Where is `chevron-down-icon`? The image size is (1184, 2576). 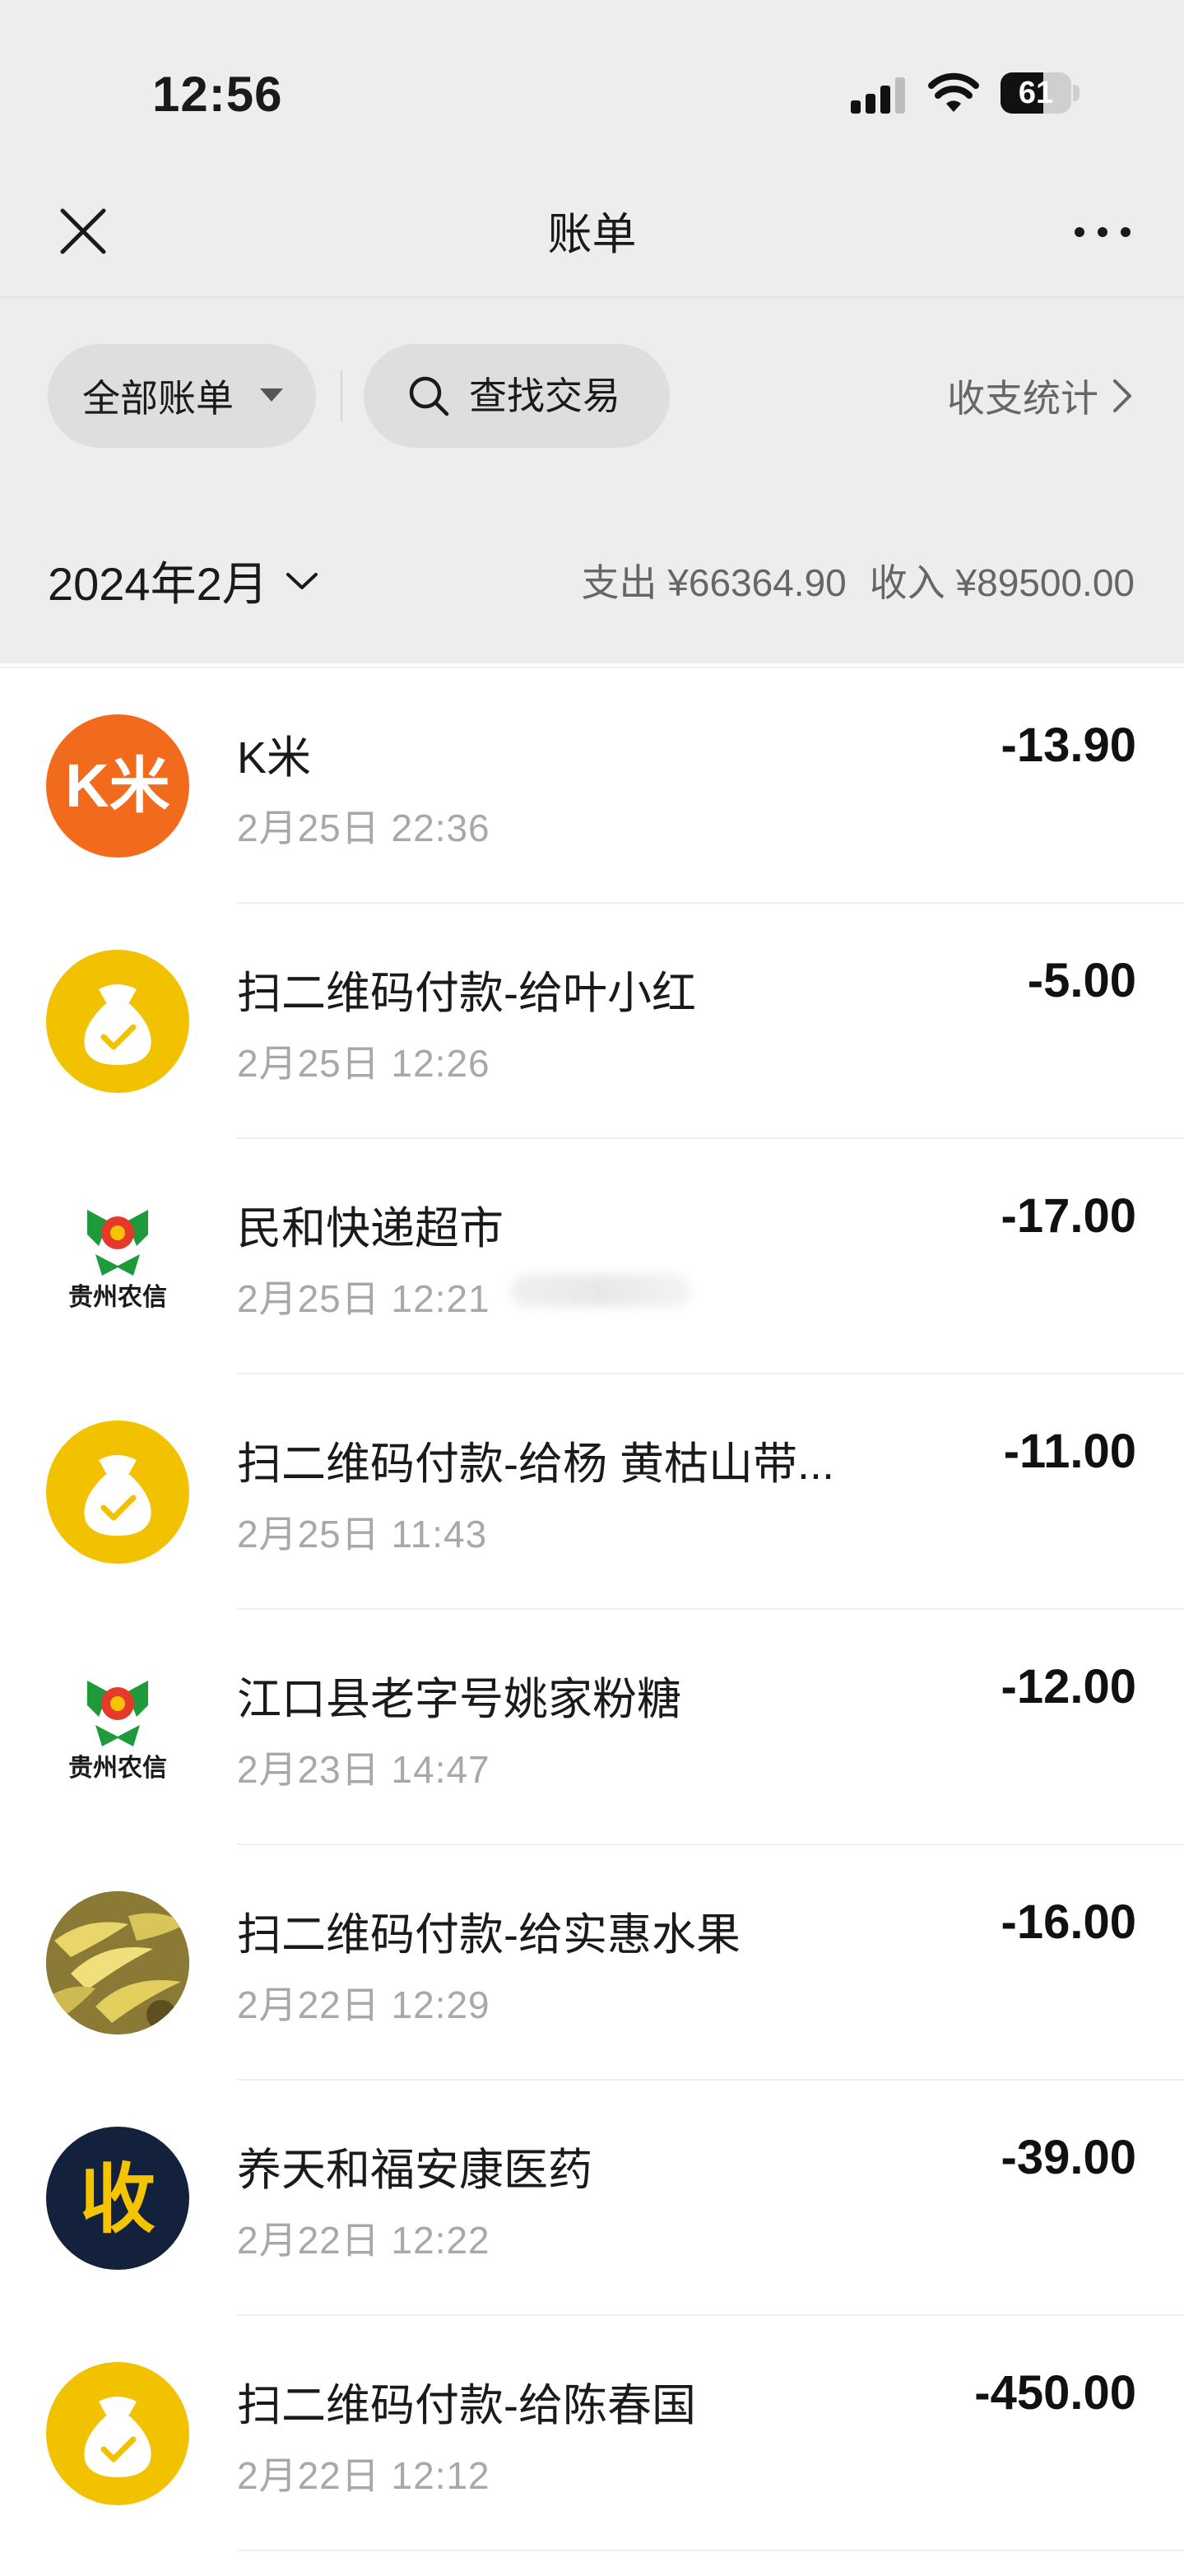
chevron-down-icon is located at coordinates (302, 580).